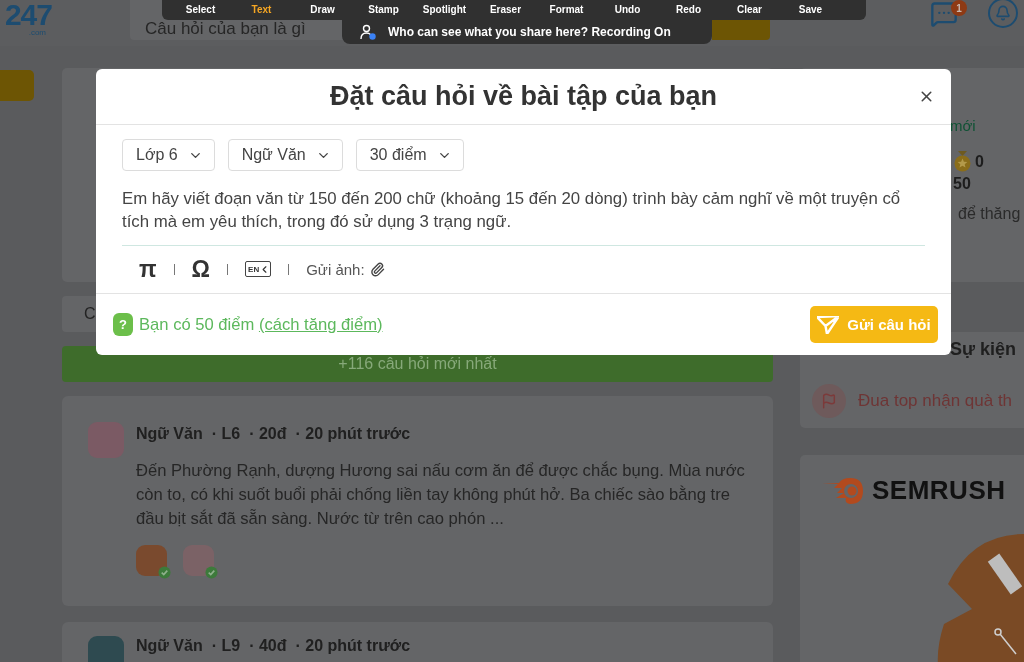 This screenshot has height=662, width=1024. I want to click on symbol-button: Ω, so click(201, 269).